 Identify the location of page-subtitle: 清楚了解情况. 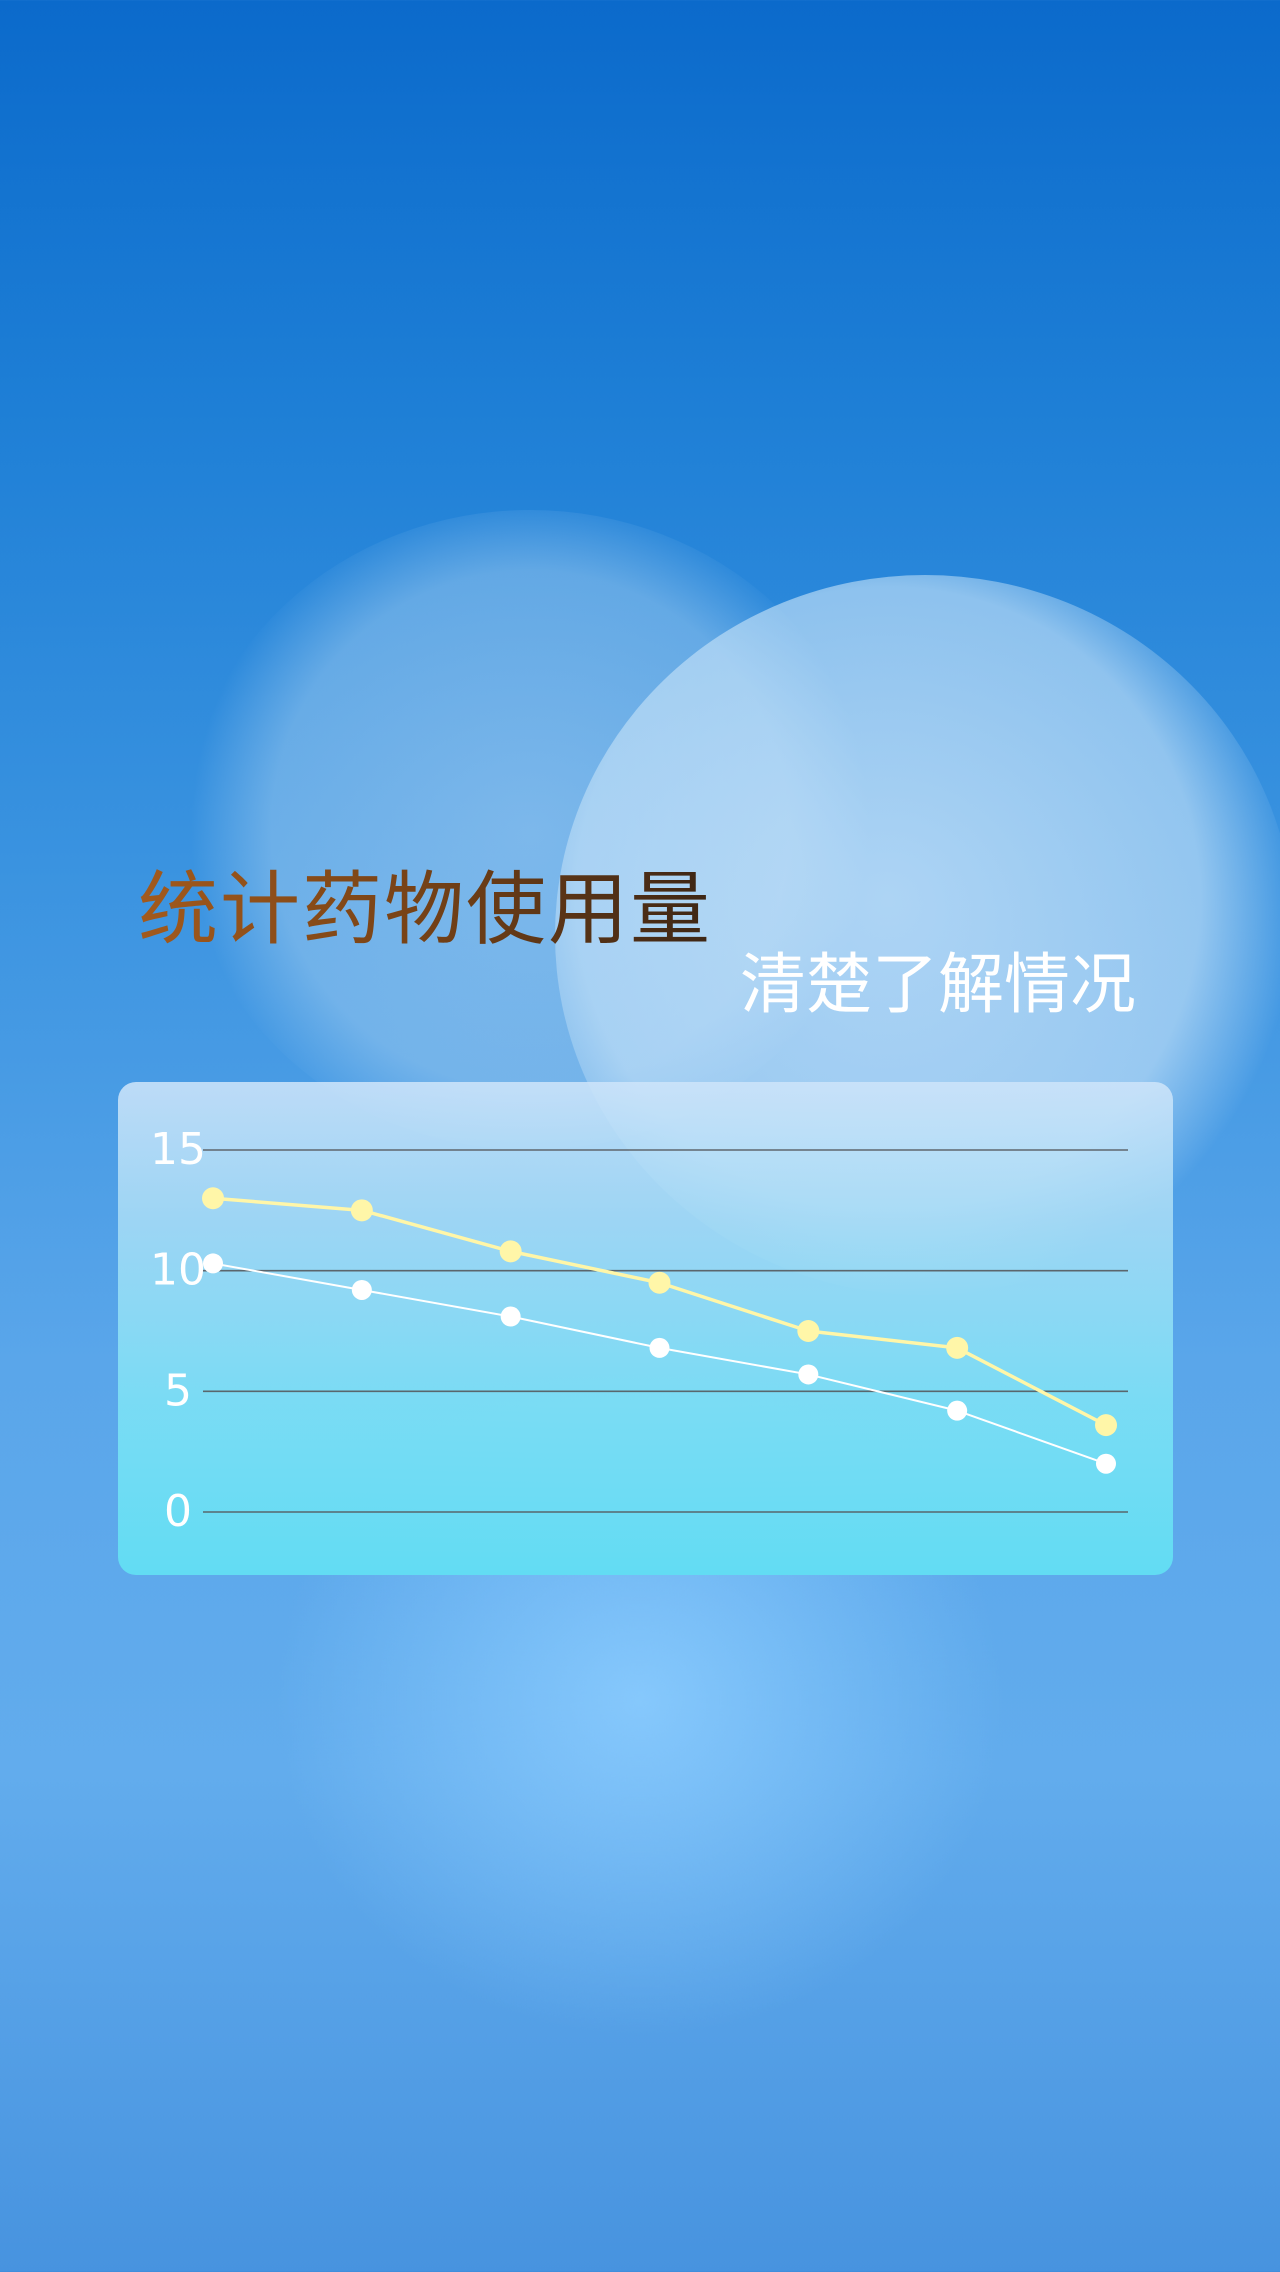
(938, 984).